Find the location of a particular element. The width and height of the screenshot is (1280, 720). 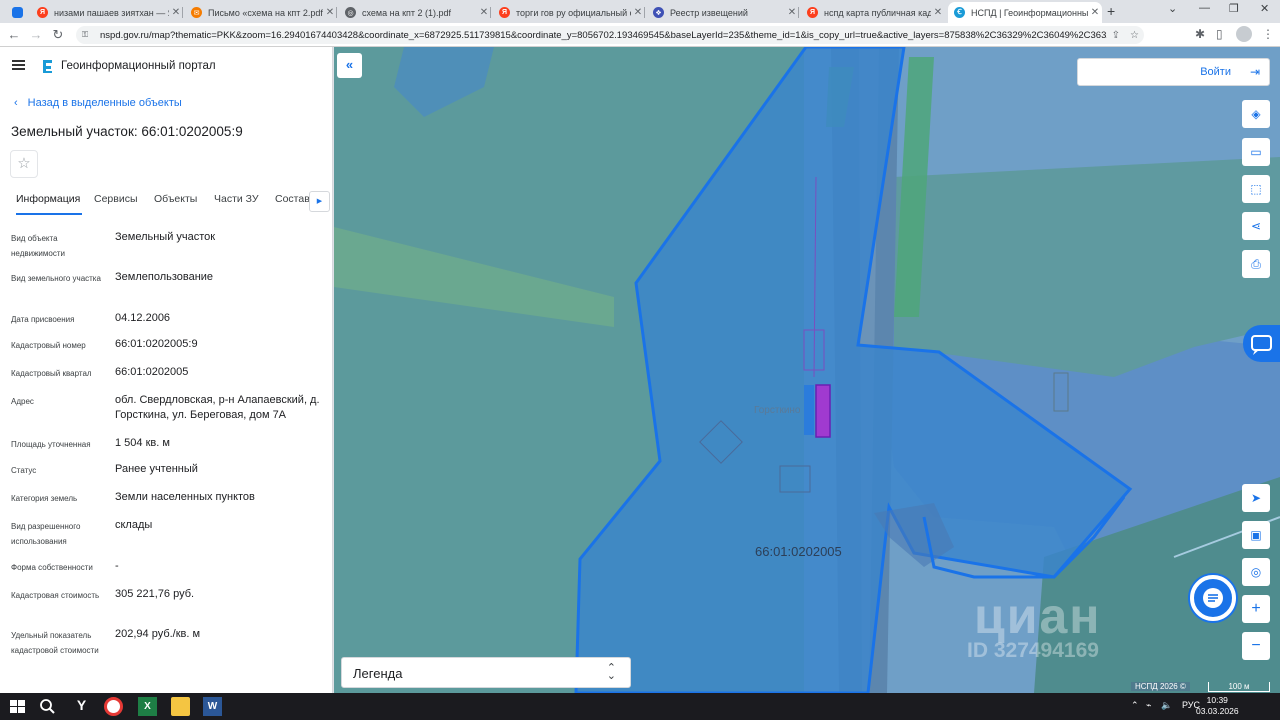

login-label: Войти is located at coordinates (1215, 72).